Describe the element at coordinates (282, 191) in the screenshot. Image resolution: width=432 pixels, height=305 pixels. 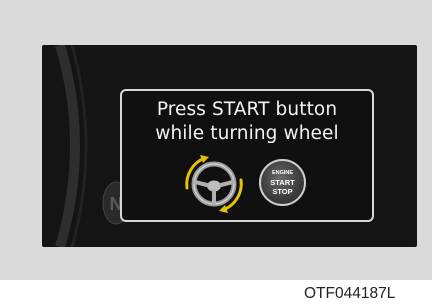
I see `button-label-stop: STOP` at that location.